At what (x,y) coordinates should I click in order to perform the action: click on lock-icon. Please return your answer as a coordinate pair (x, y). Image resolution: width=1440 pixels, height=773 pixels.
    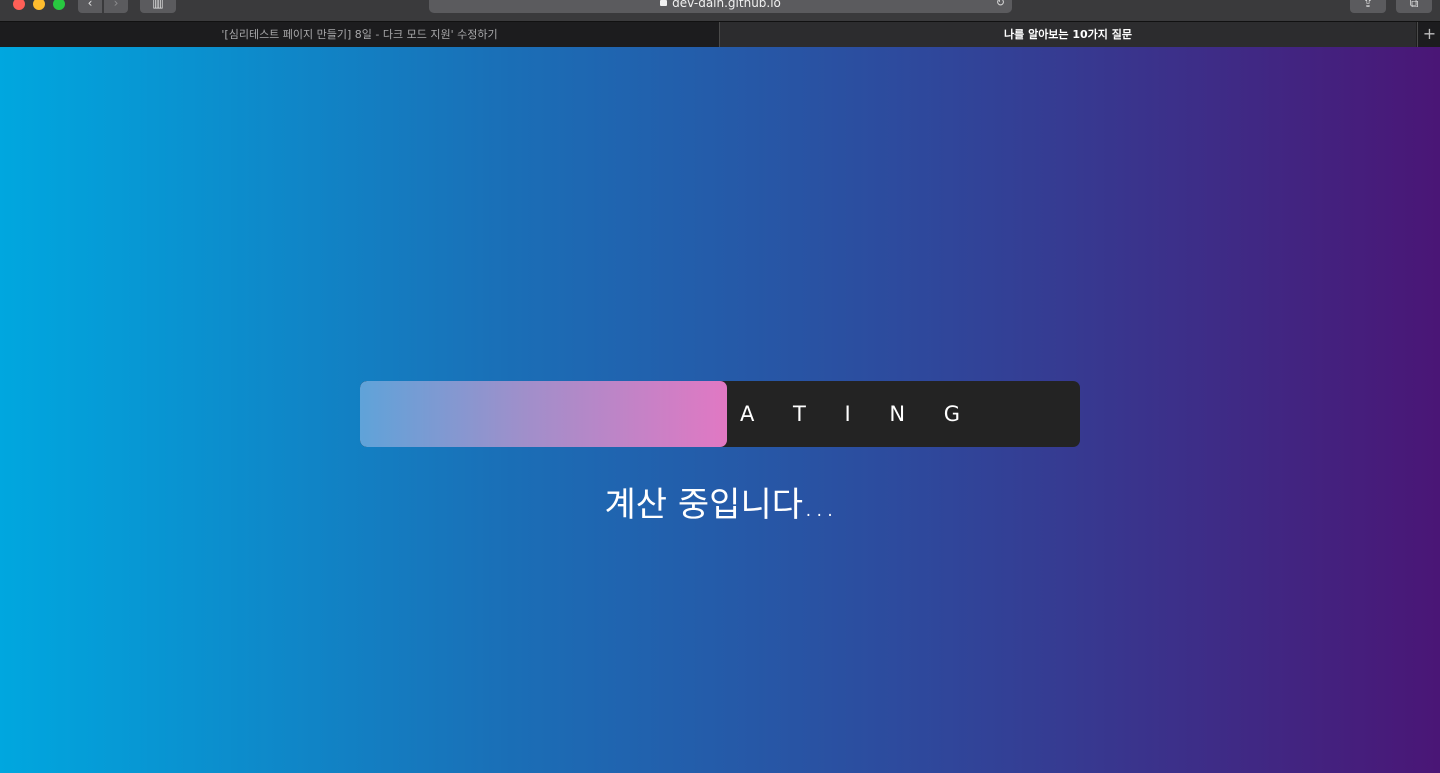
    Looking at the image, I should click on (664, 3).